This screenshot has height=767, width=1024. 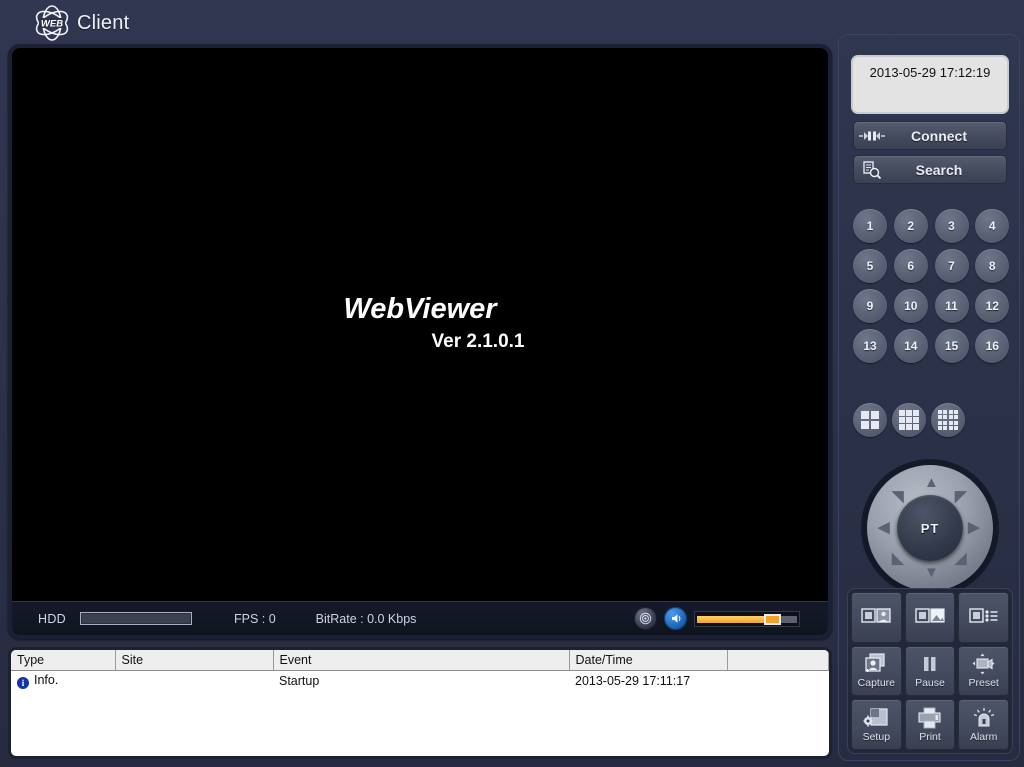 I want to click on setup-button: Setup, so click(x=876, y=724).